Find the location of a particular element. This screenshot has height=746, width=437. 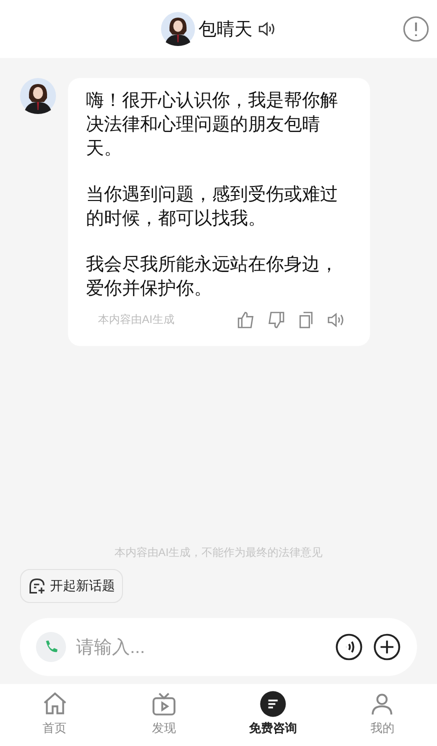

chat-icon is located at coordinates (273, 704).